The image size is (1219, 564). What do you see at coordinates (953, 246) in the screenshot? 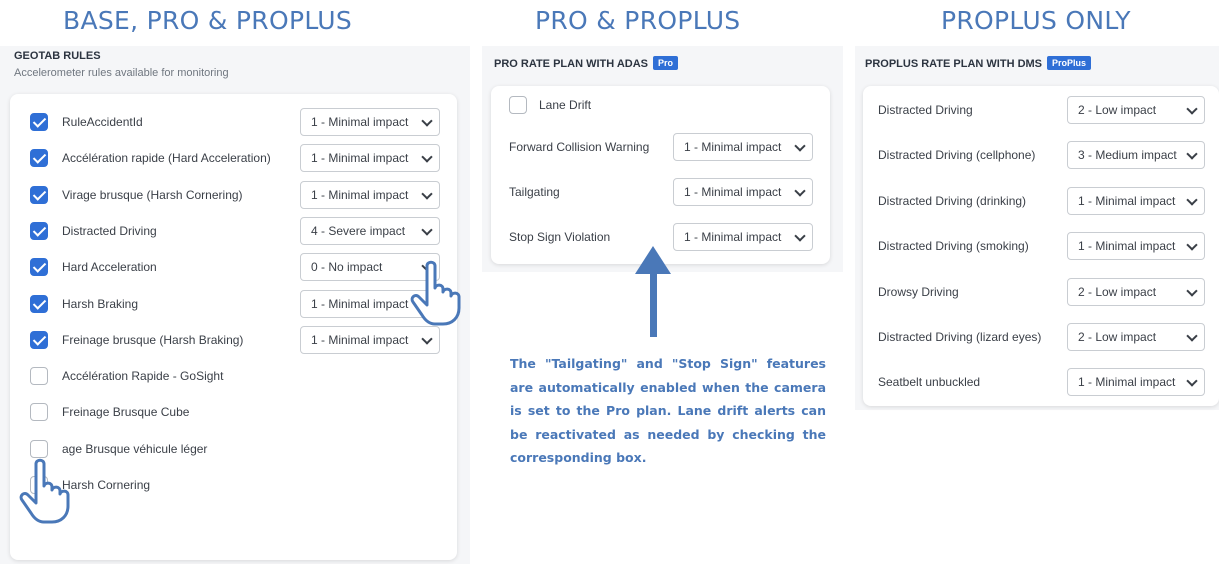
I see `rule-label: Distracted Driving (smoking)` at bounding box center [953, 246].